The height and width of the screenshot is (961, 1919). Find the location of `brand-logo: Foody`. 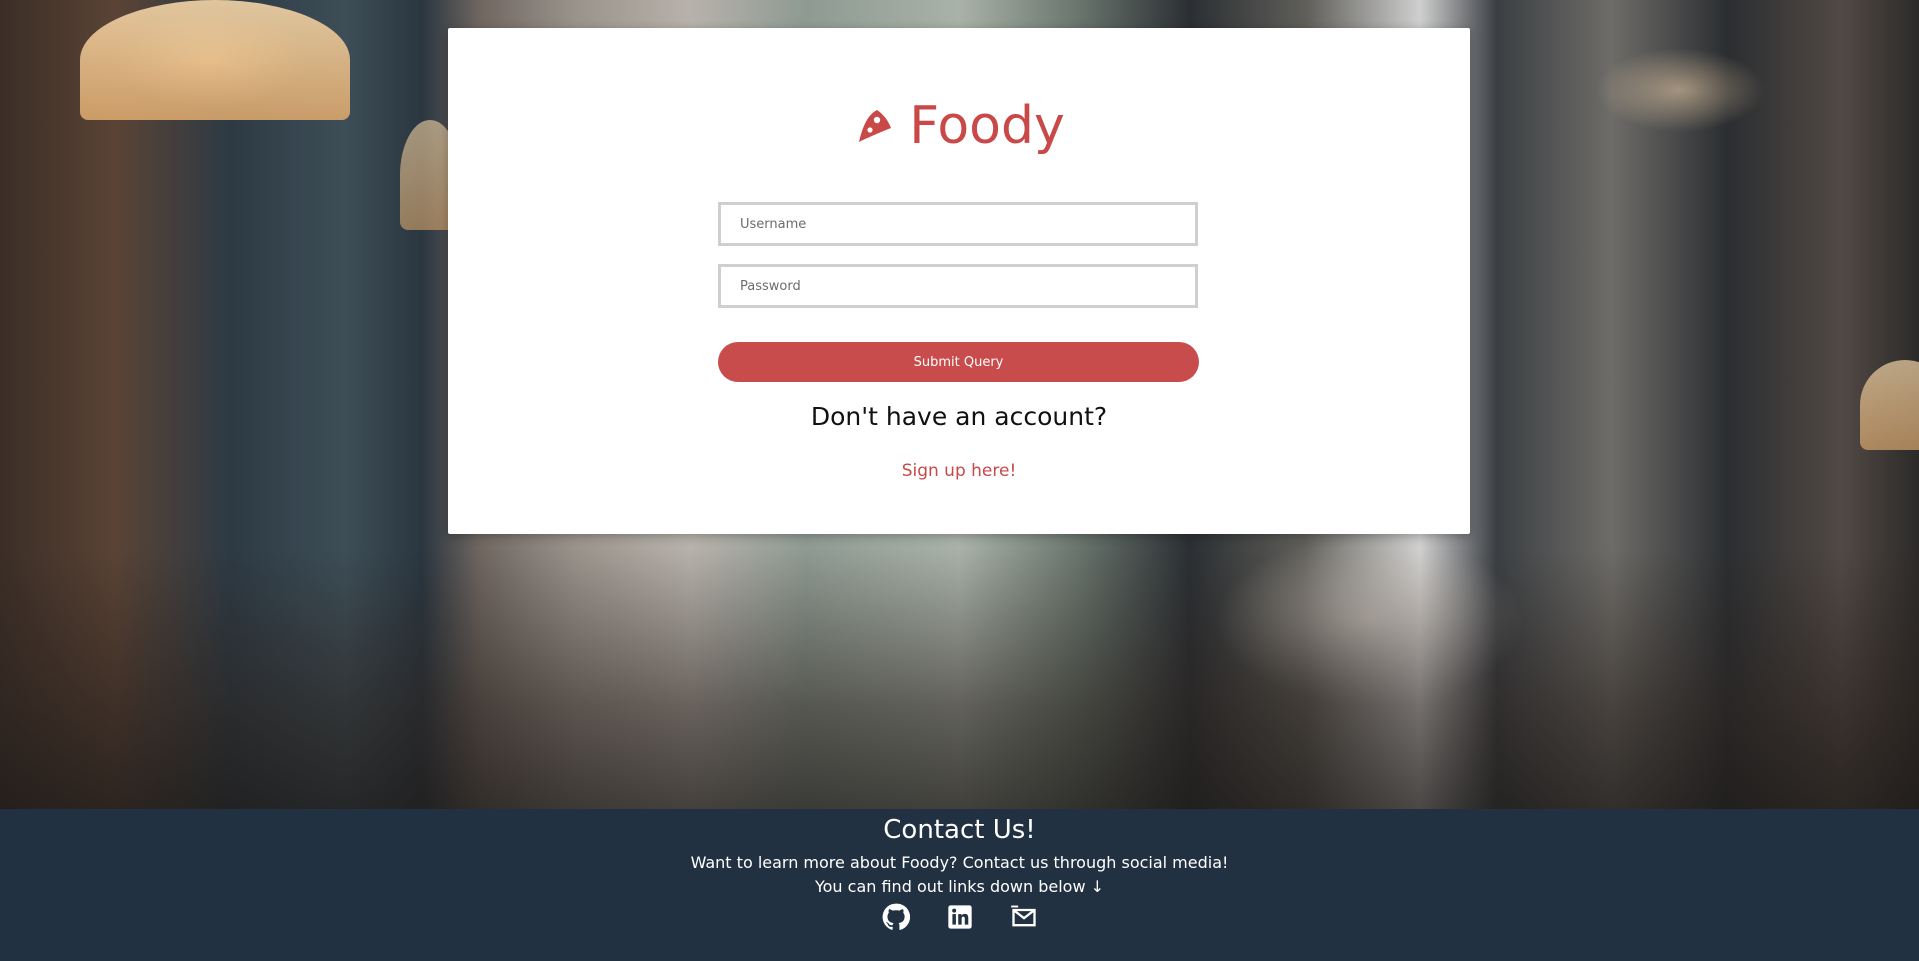

brand-logo: Foody is located at coordinates (959, 126).